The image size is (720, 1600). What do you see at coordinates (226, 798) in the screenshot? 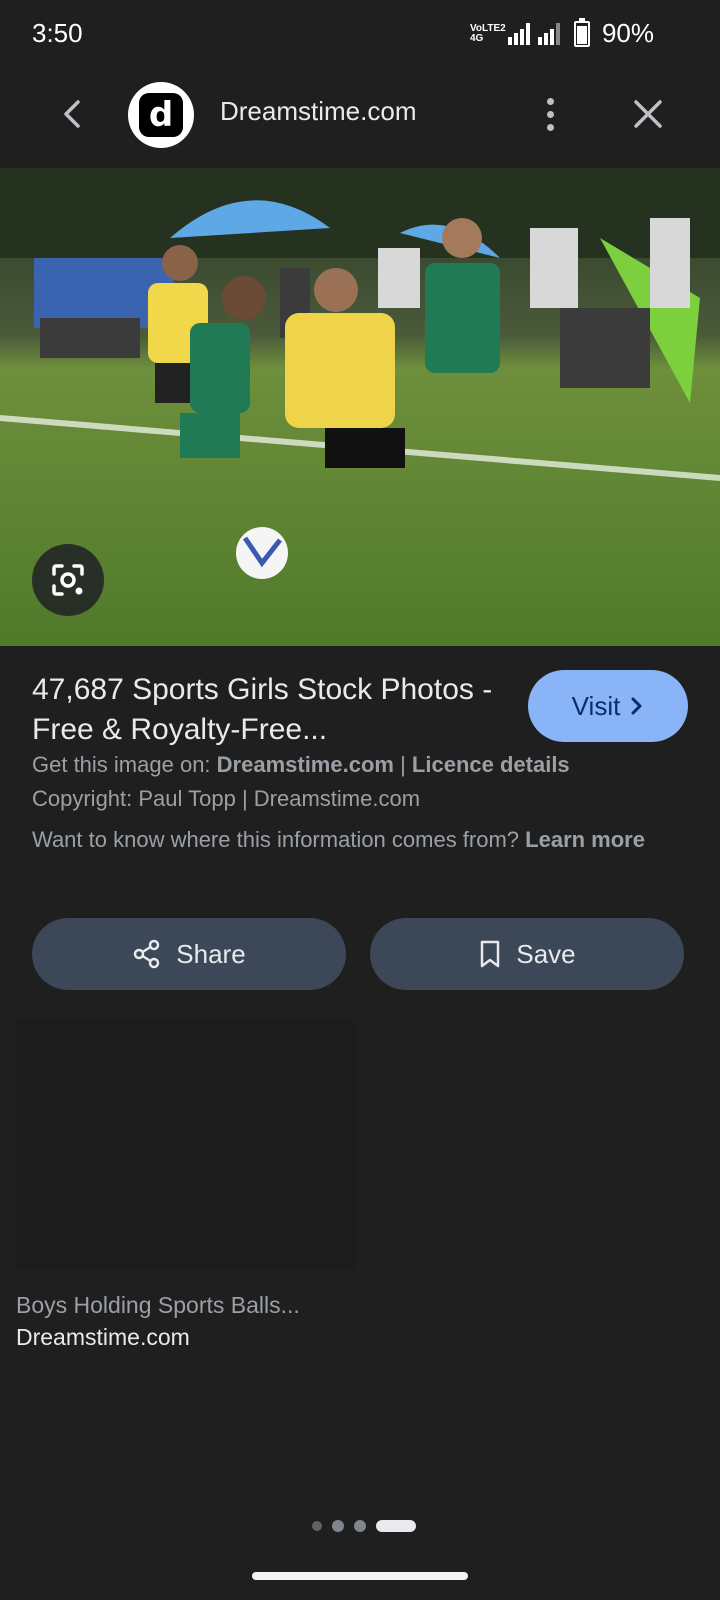
I see `copyright-line: Copyright: Paul Topp | Dreamstime.com` at bounding box center [226, 798].